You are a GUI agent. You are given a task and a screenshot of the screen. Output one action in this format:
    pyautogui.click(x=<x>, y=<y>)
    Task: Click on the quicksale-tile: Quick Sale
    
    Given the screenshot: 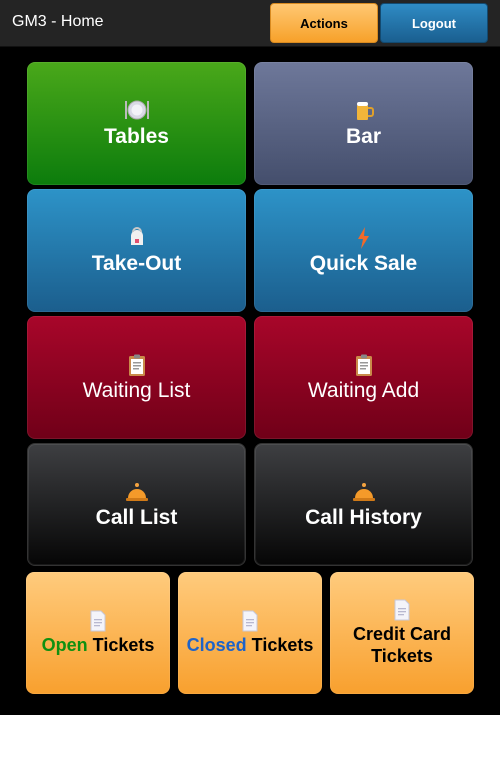 What is the action you would take?
    pyautogui.click(x=363, y=250)
    